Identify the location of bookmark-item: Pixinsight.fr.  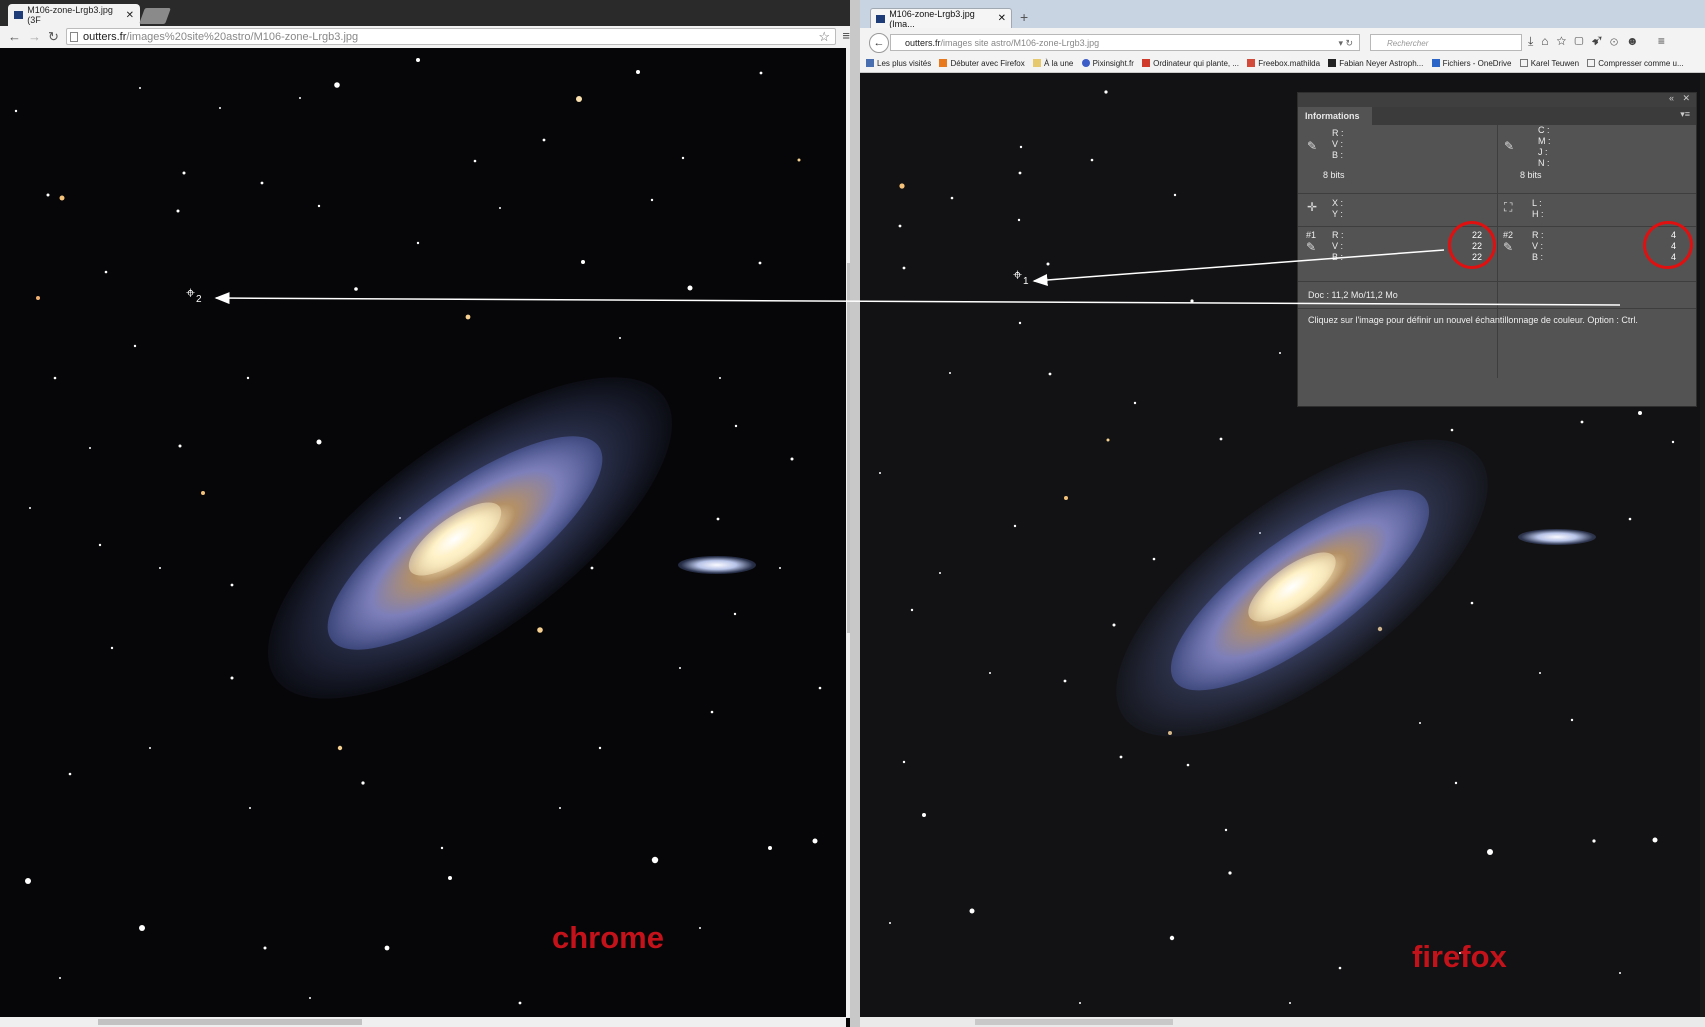
(1107, 64).